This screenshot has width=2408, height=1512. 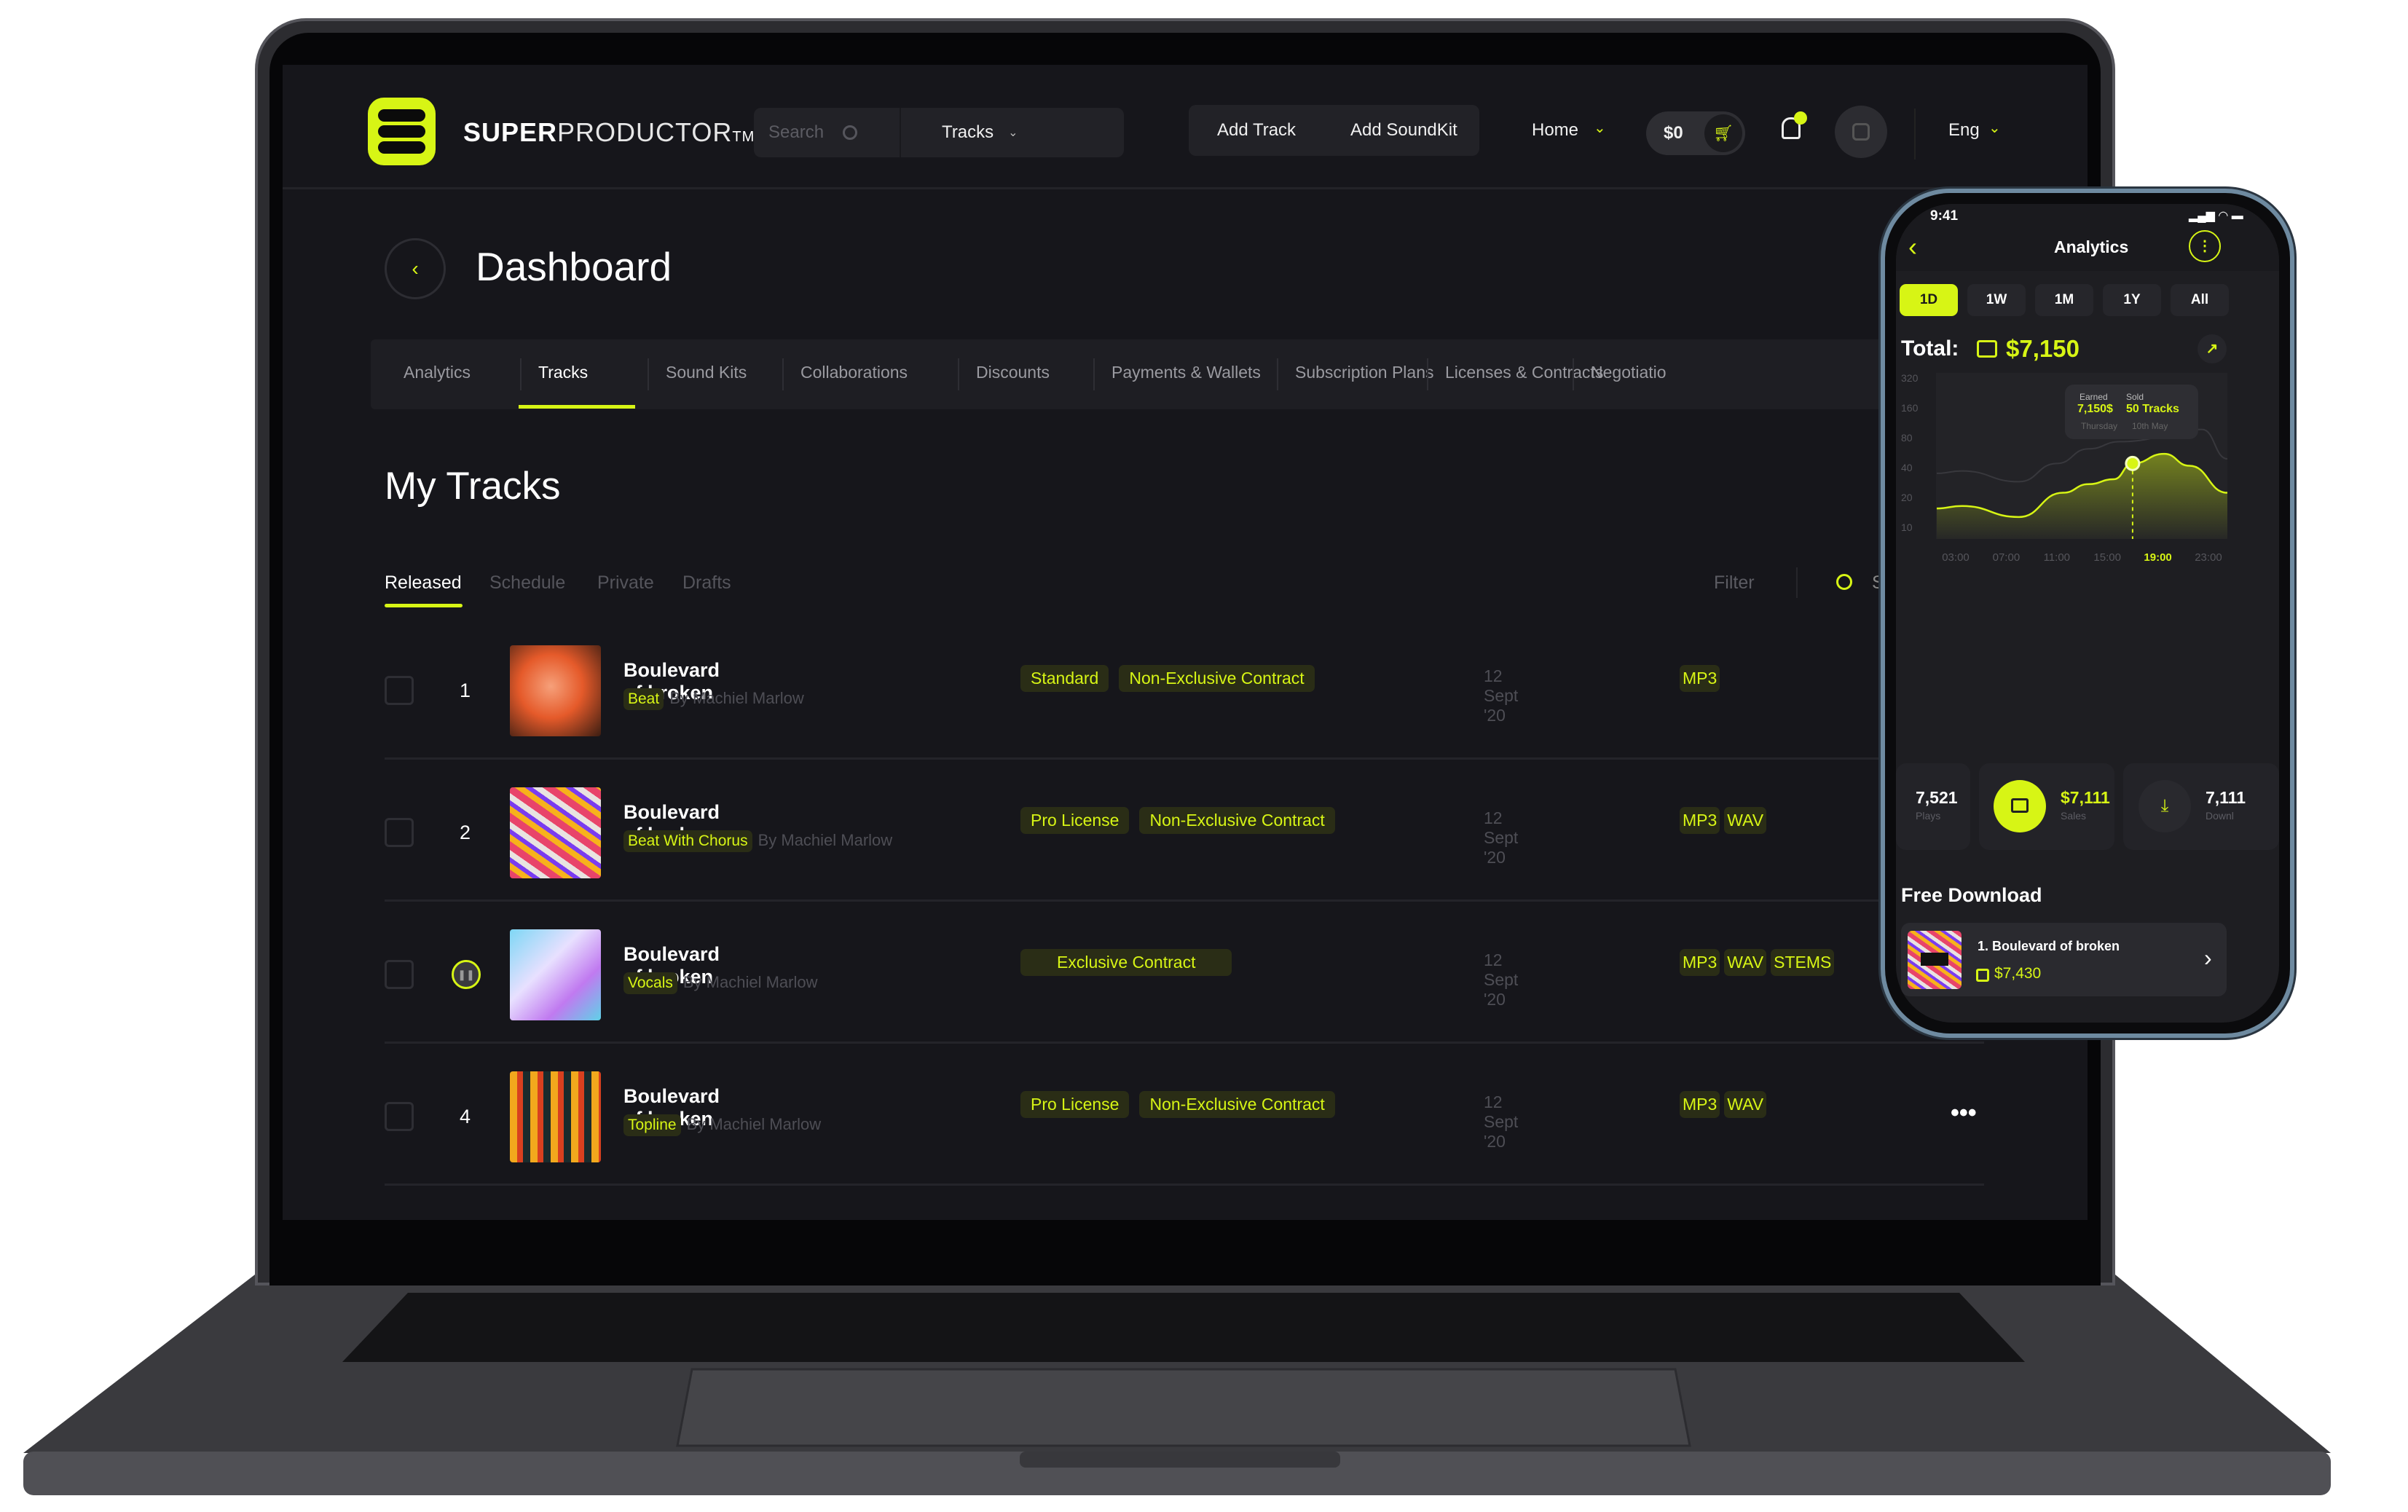 I want to click on search-input: Search, so click(x=796, y=132).